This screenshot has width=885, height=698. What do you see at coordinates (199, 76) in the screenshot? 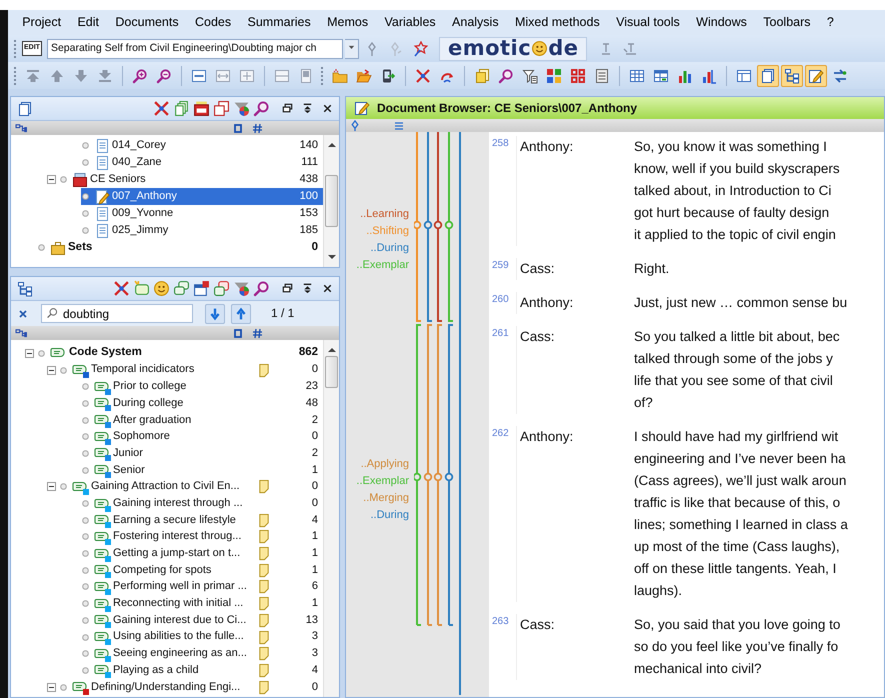
I see `zoom-reset-icon` at bounding box center [199, 76].